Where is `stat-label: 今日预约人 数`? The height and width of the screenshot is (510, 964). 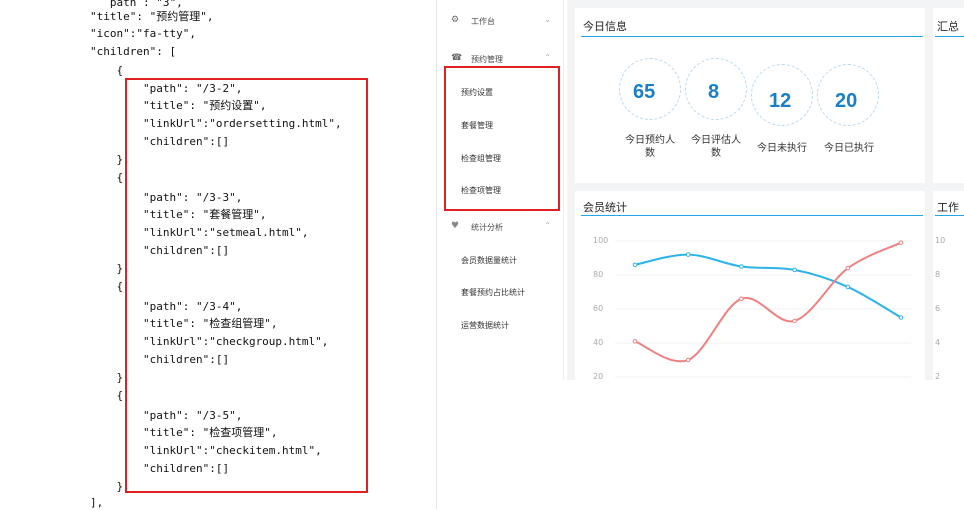 stat-label: 今日预约人 数 is located at coordinates (650, 147).